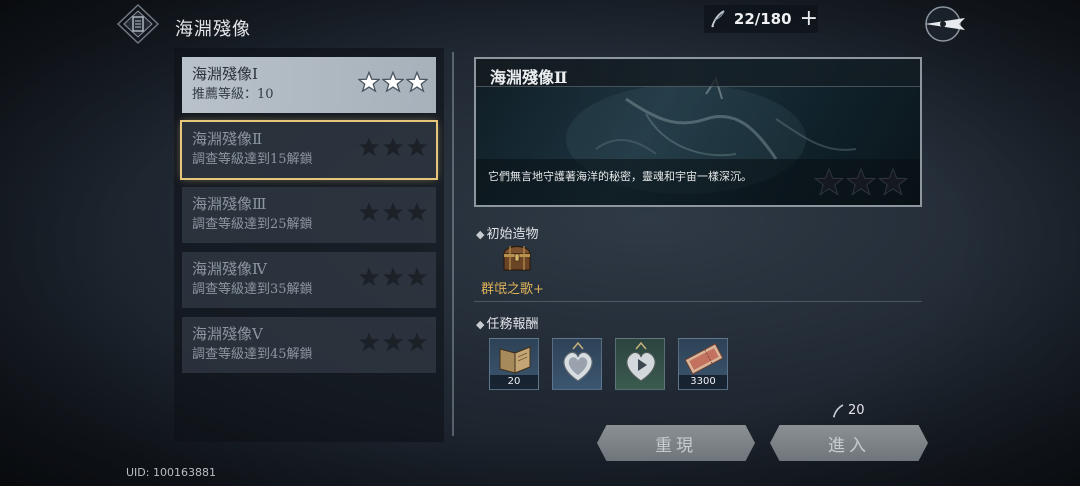 This screenshot has height=486, width=1080. What do you see at coordinates (809, 19) in the screenshot?
I see `add-stamina-button: +` at bounding box center [809, 19].